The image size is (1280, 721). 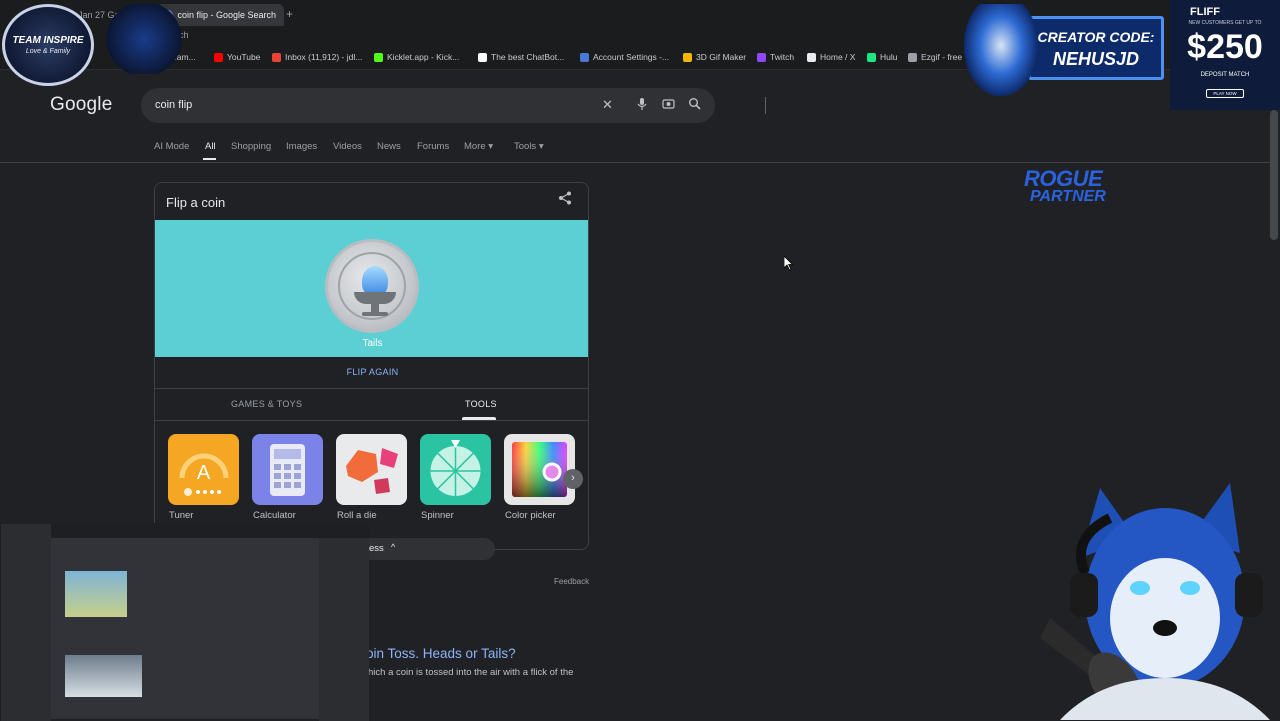 What do you see at coordinates (571, 581) in the screenshot?
I see `feedback-link: Feedback` at bounding box center [571, 581].